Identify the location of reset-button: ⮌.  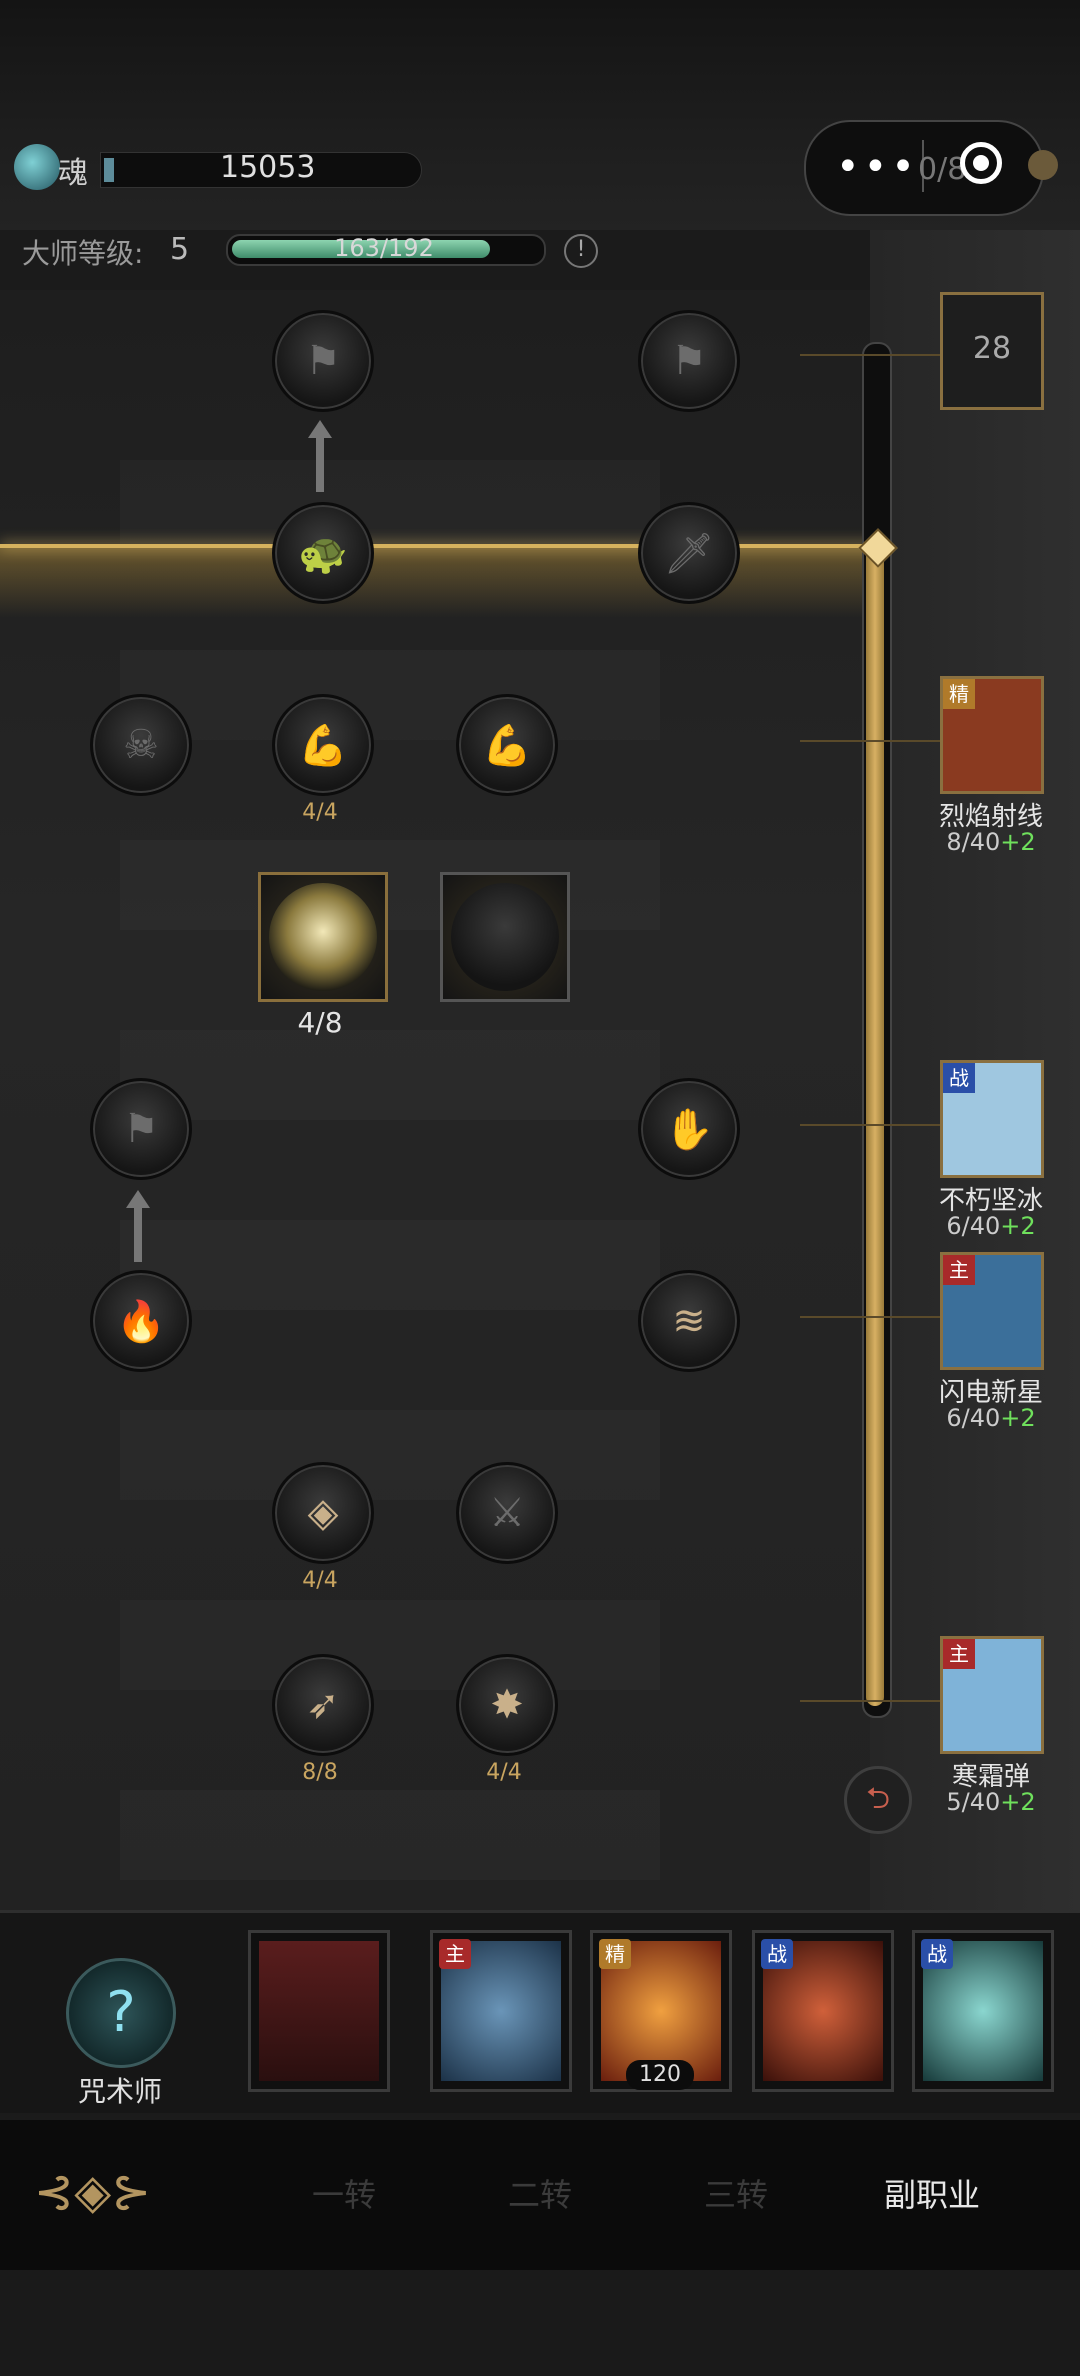
(878, 1800).